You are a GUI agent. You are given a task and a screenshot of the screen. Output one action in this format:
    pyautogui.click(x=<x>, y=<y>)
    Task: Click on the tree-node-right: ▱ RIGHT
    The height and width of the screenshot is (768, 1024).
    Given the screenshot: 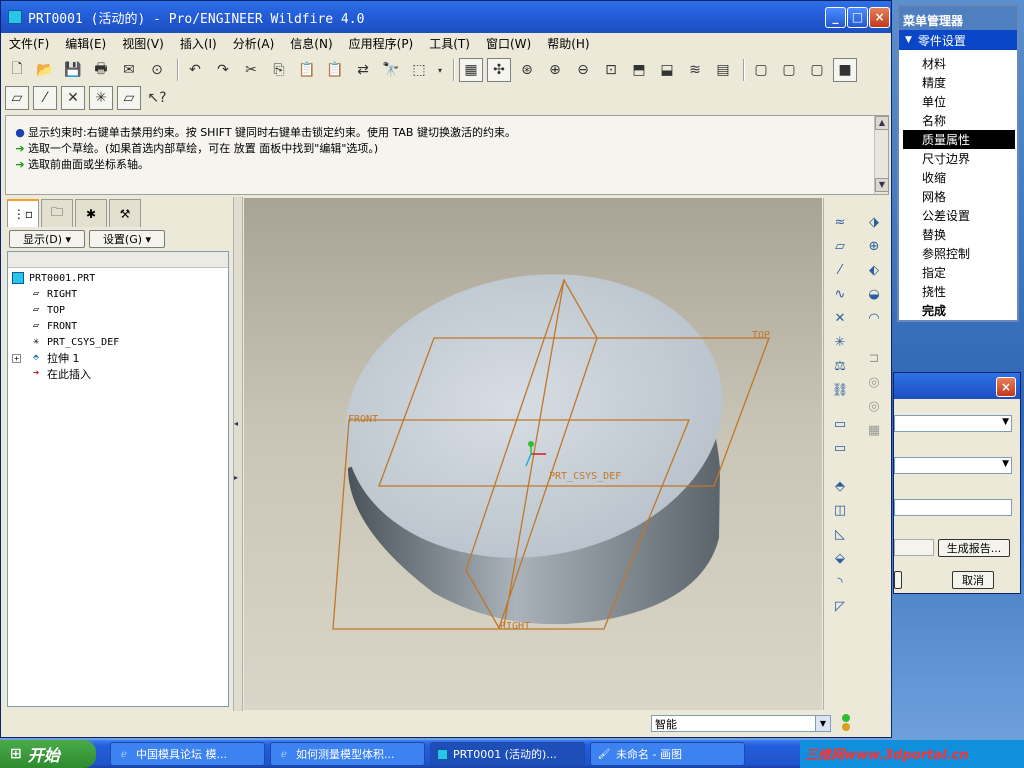 What is the action you would take?
    pyautogui.click(x=117, y=294)
    